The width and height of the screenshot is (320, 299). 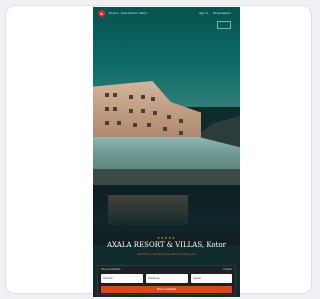 I want to click on nav-link-offers: Offers, so click(x=143, y=13).